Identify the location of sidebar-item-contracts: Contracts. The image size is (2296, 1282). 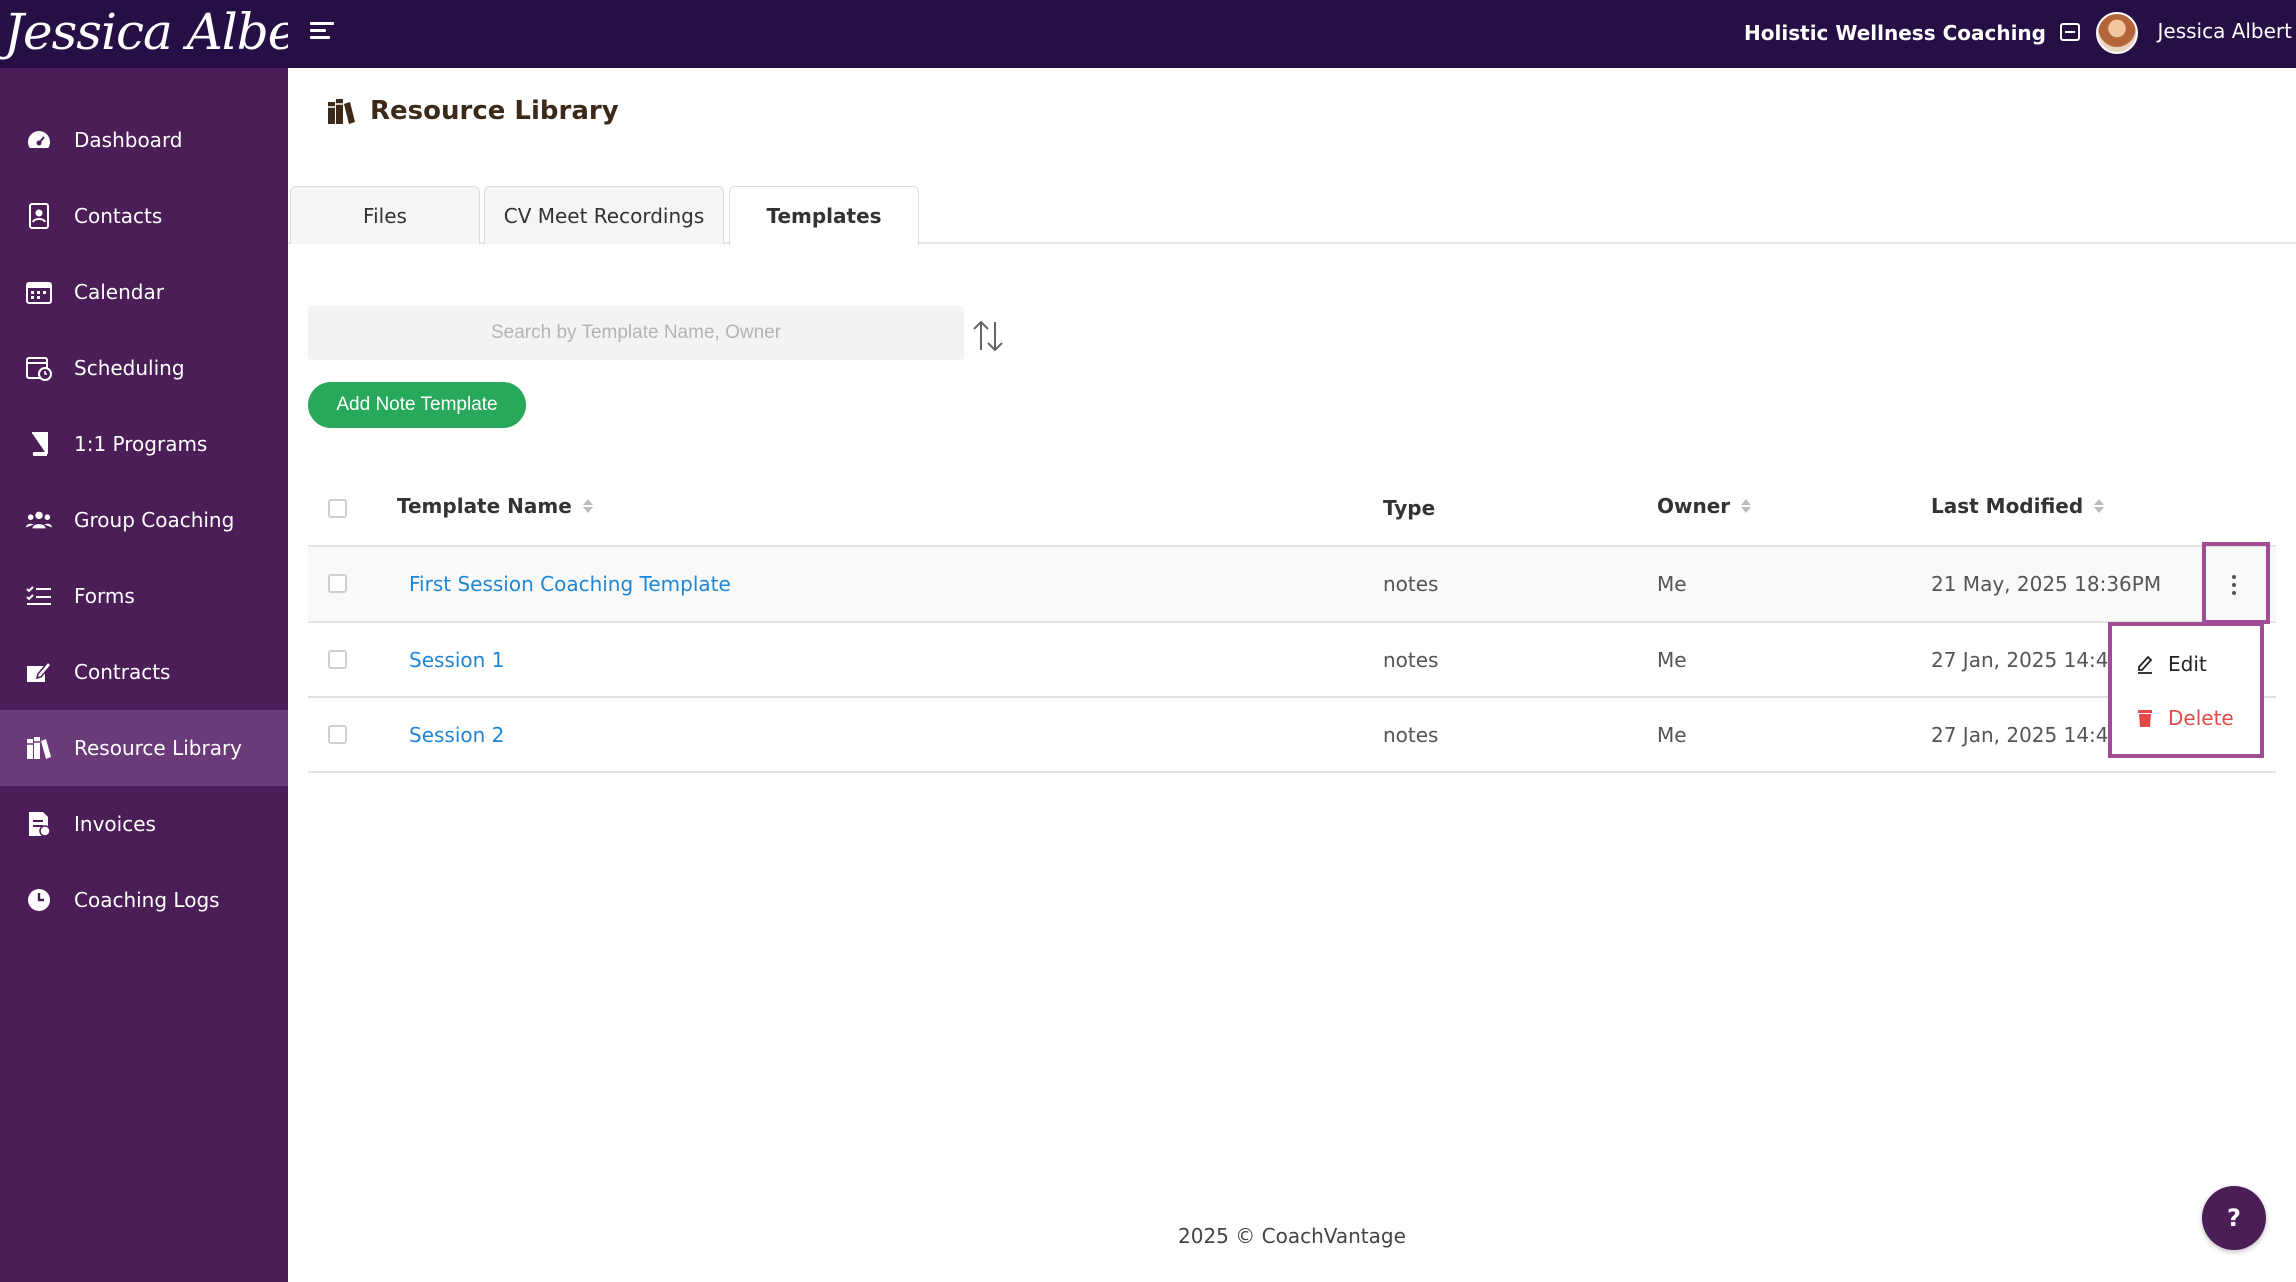
(144, 672).